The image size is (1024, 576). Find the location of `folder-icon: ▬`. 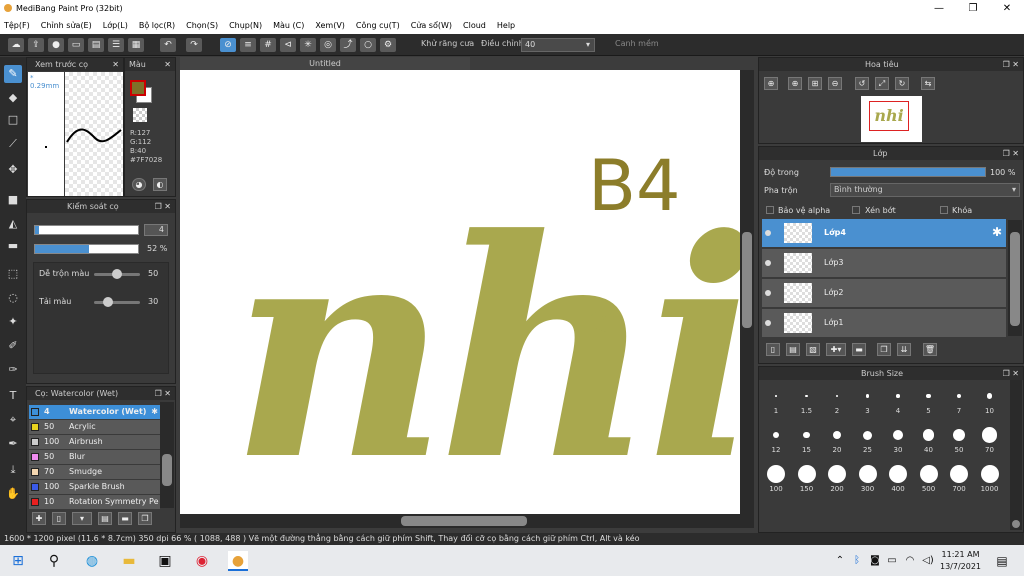

folder-icon: ▬ is located at coordinates (859, 349).